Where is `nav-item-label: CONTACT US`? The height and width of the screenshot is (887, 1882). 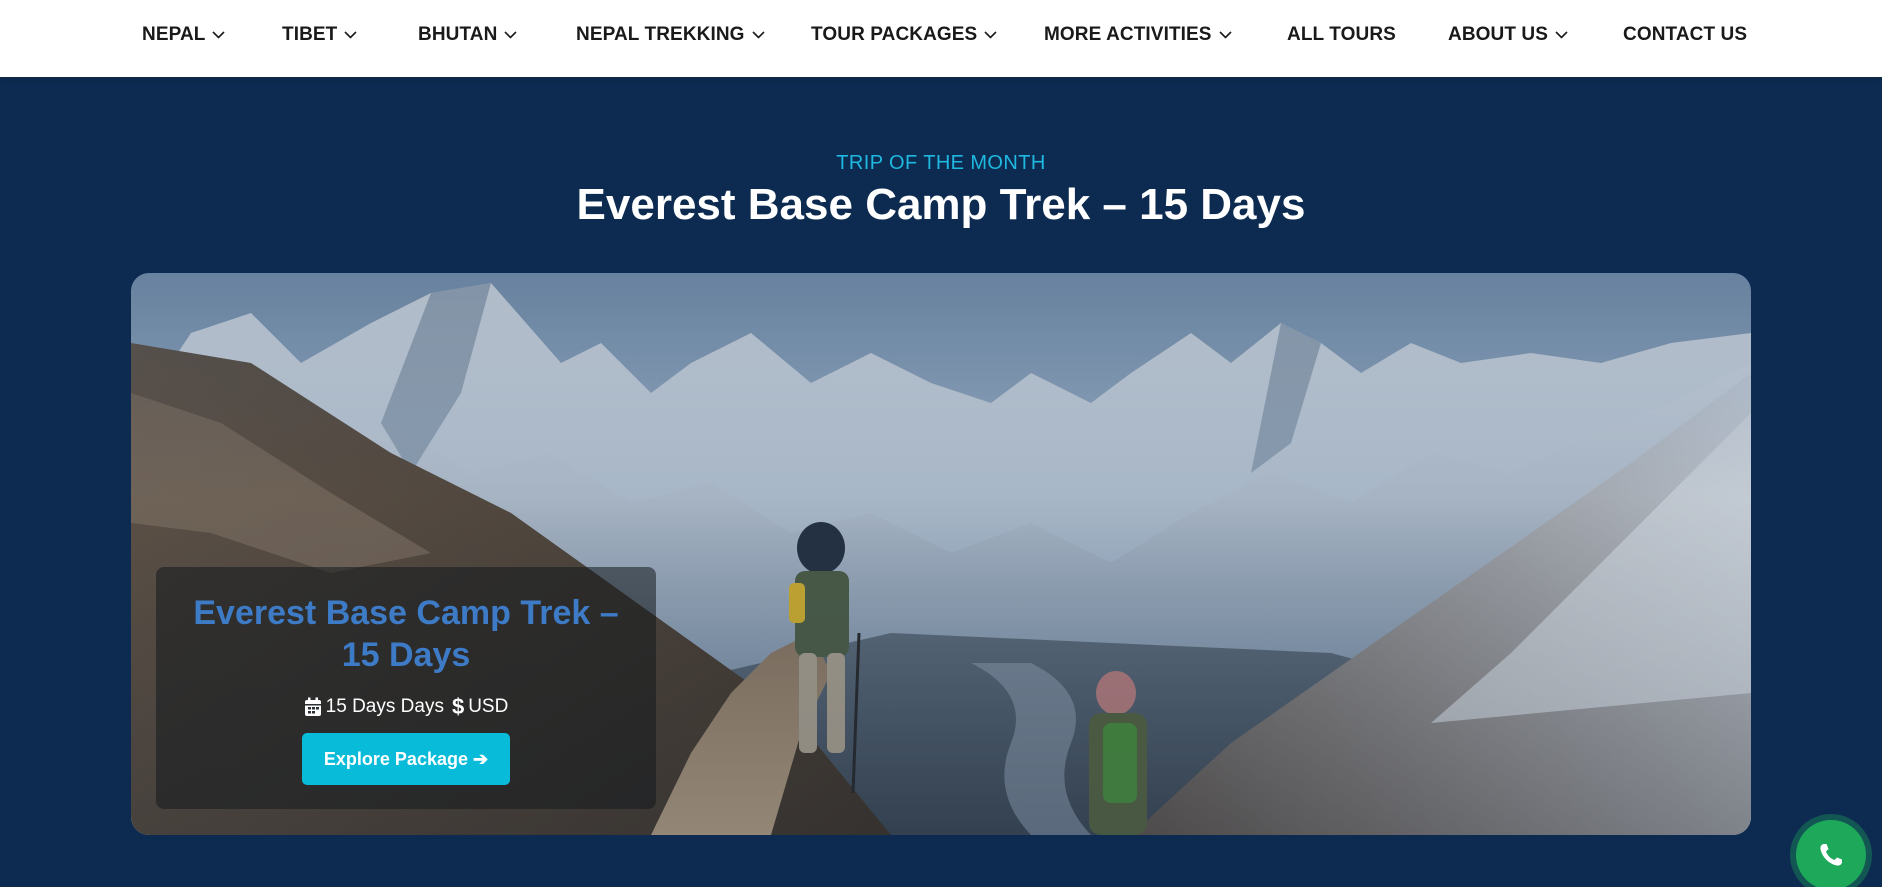 nav-item-label: CONTACT US is located at coordinates (1685, 34).